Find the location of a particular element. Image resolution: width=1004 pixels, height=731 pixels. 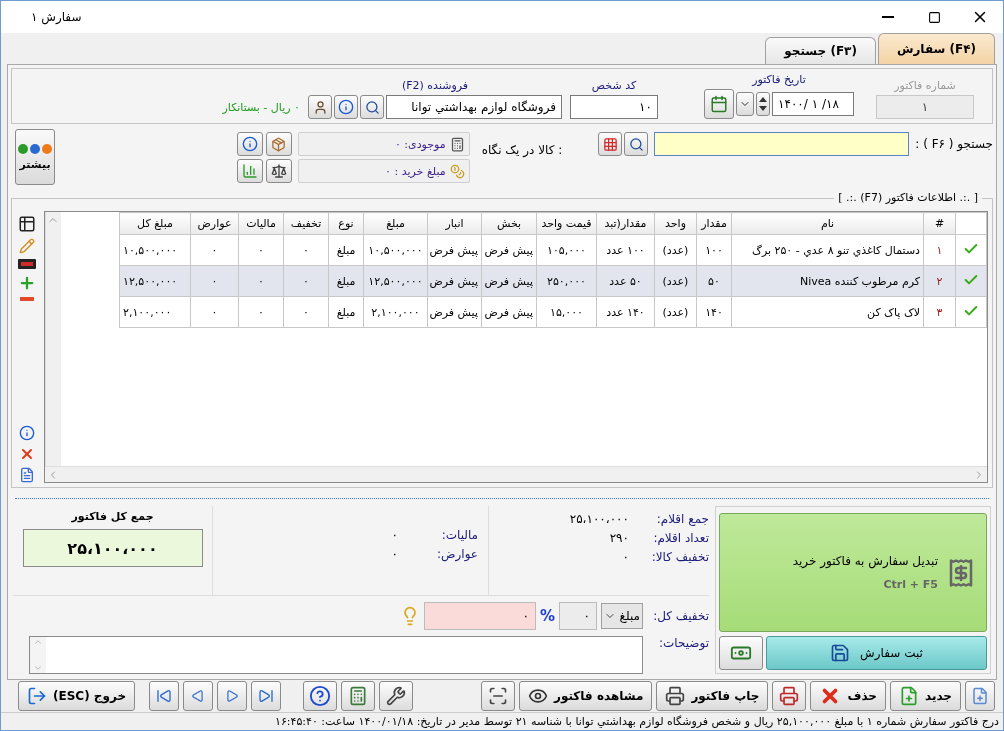

purchase-text: مبلغ خرید : ۰ is located at coordinates (415, 171).